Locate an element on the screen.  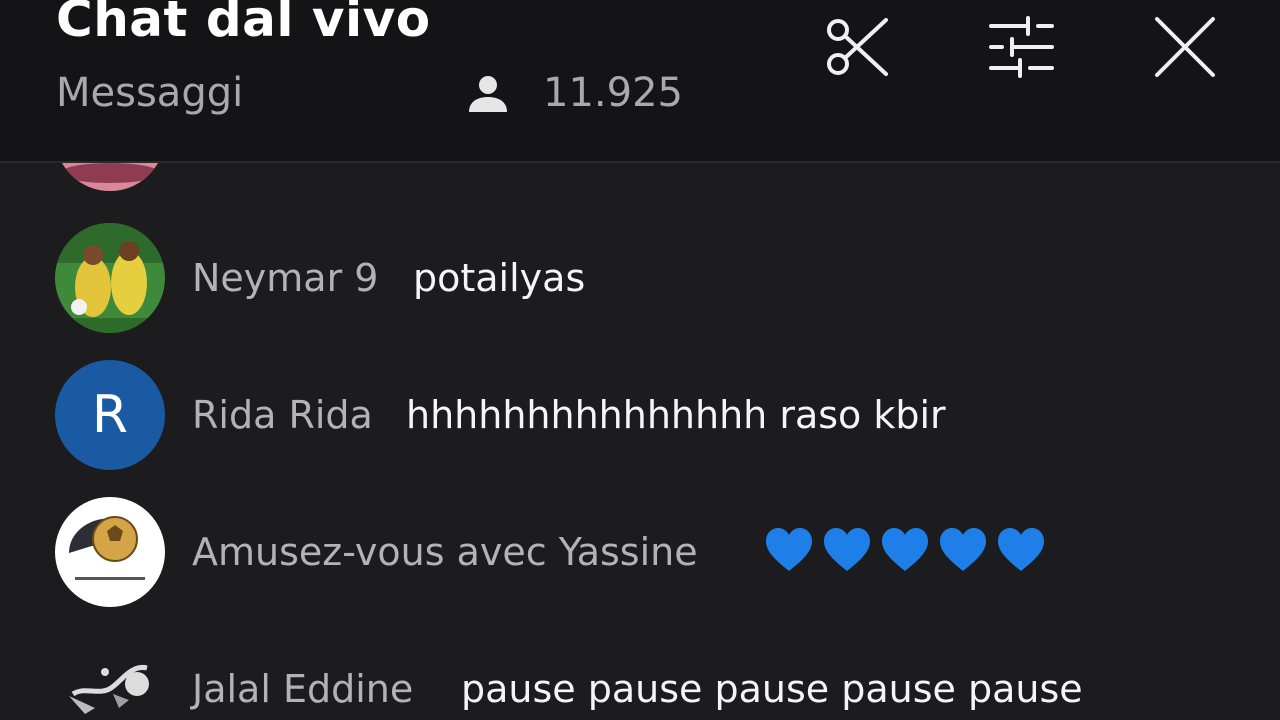
tune-sliders-icon is located at coordinates (1021, 47).